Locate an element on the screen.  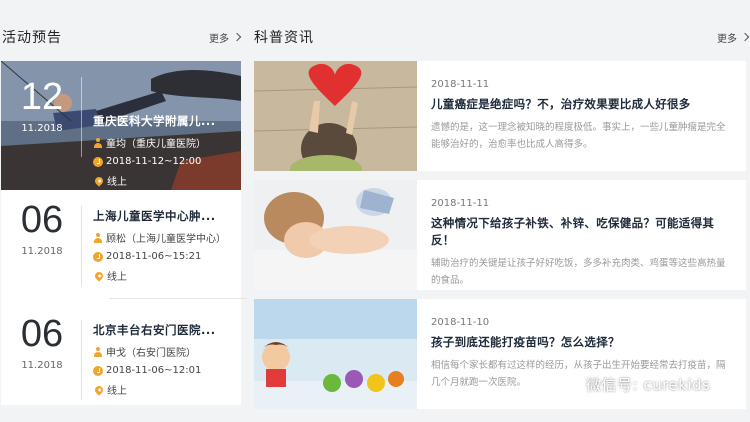
event-speaker-text: 顾松（上海儿童医学中心） is located at coordinates (166, 239).